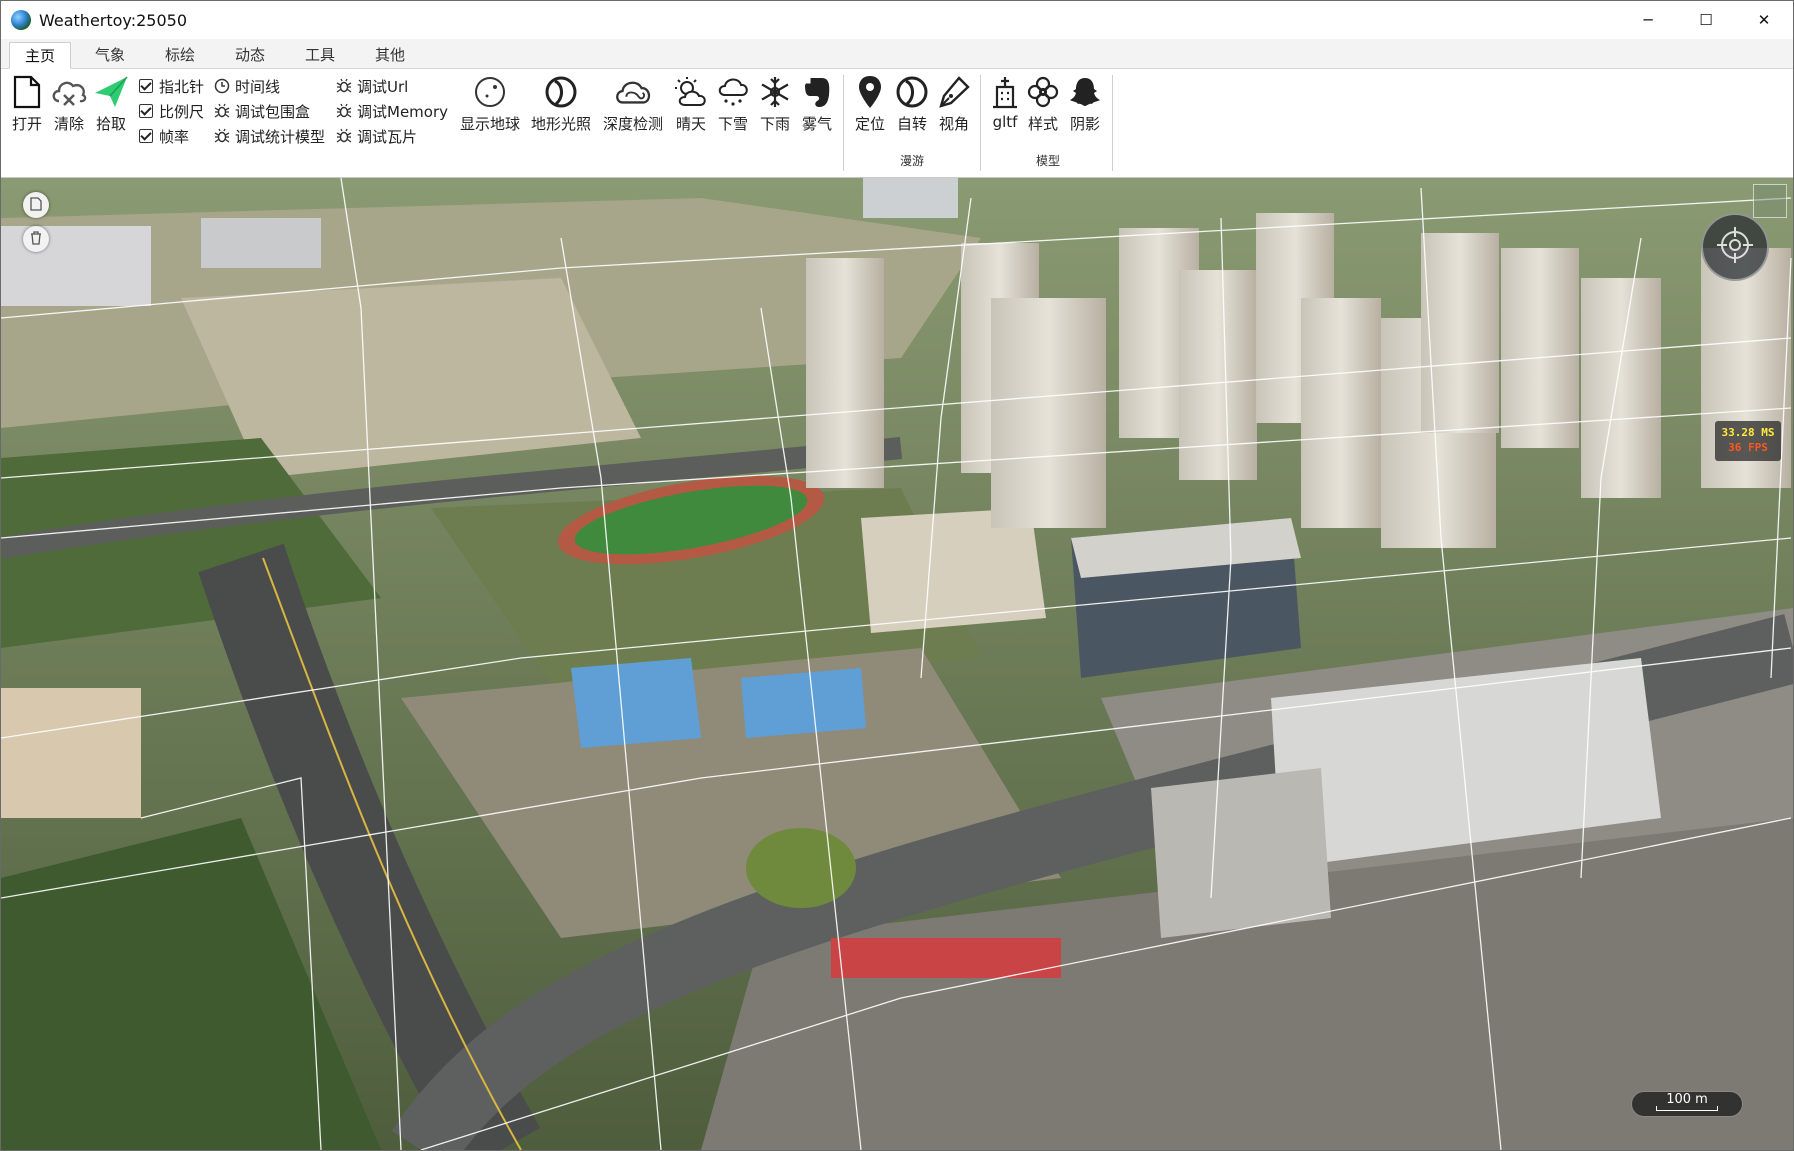  What do you see at coordinates (26, 124) in the screenshot?
I see `open-label: 打开` at bounding box center [26, 124].